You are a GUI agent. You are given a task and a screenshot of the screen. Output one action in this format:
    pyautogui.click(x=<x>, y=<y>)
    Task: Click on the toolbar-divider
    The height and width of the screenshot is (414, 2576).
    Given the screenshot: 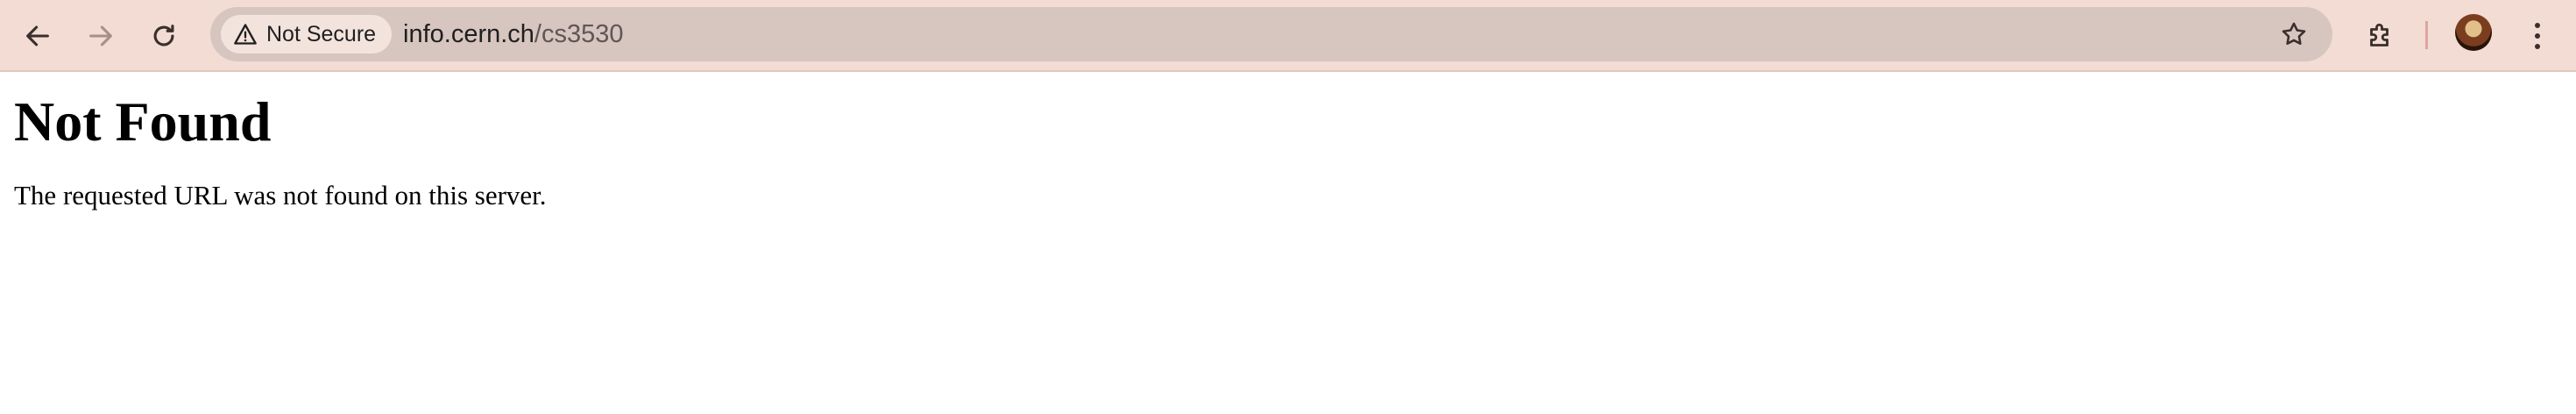 What is the action you would take?
    pyautogui.click(x=2426, y=35)
    